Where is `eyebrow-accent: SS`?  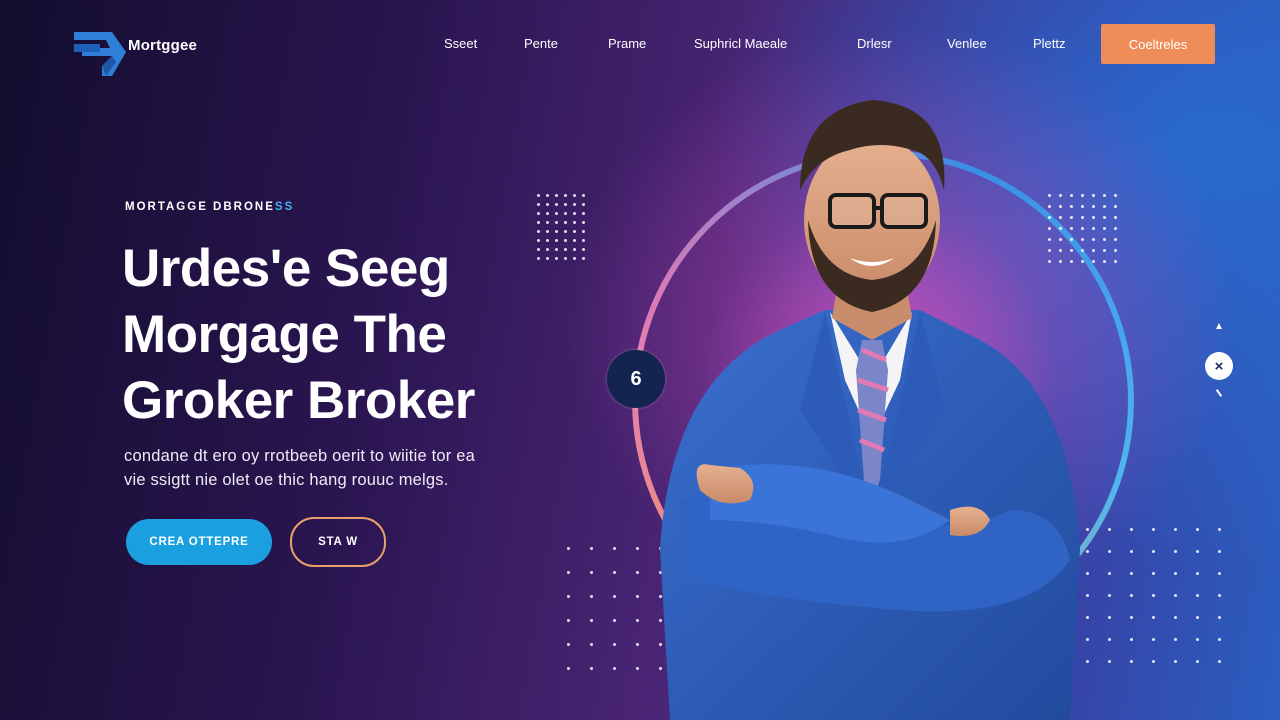
eyebrow-accent: SS is located at coordinates (284, 207).